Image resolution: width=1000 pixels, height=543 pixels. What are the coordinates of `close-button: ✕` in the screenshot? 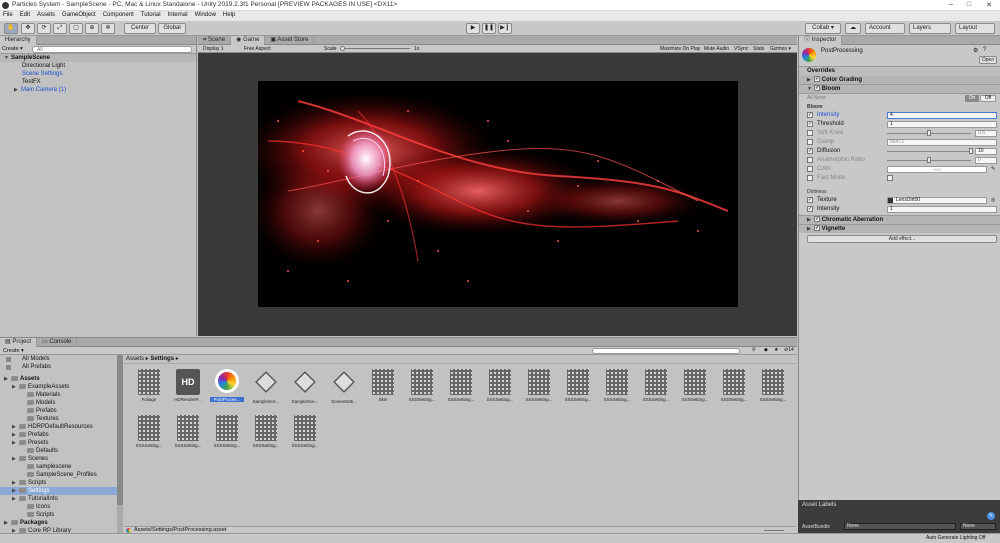 It's located at (989, 5).